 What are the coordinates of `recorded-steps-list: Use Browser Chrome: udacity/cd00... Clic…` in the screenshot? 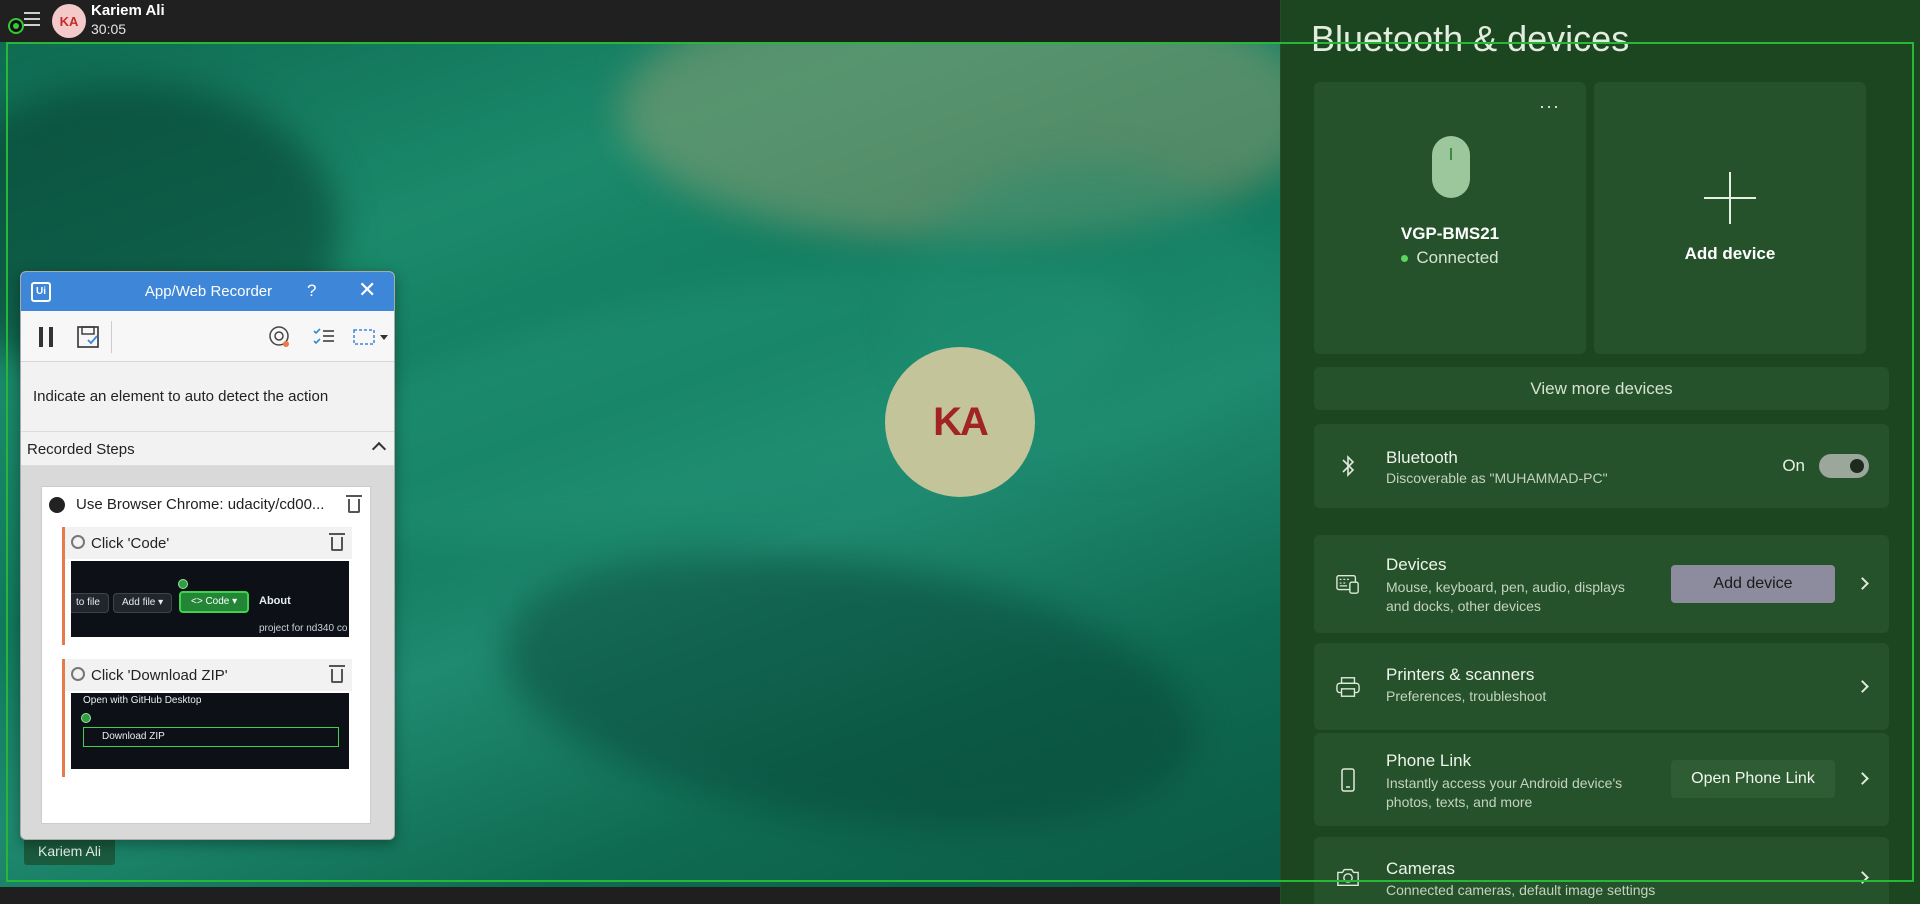 It's located at (207, 652).